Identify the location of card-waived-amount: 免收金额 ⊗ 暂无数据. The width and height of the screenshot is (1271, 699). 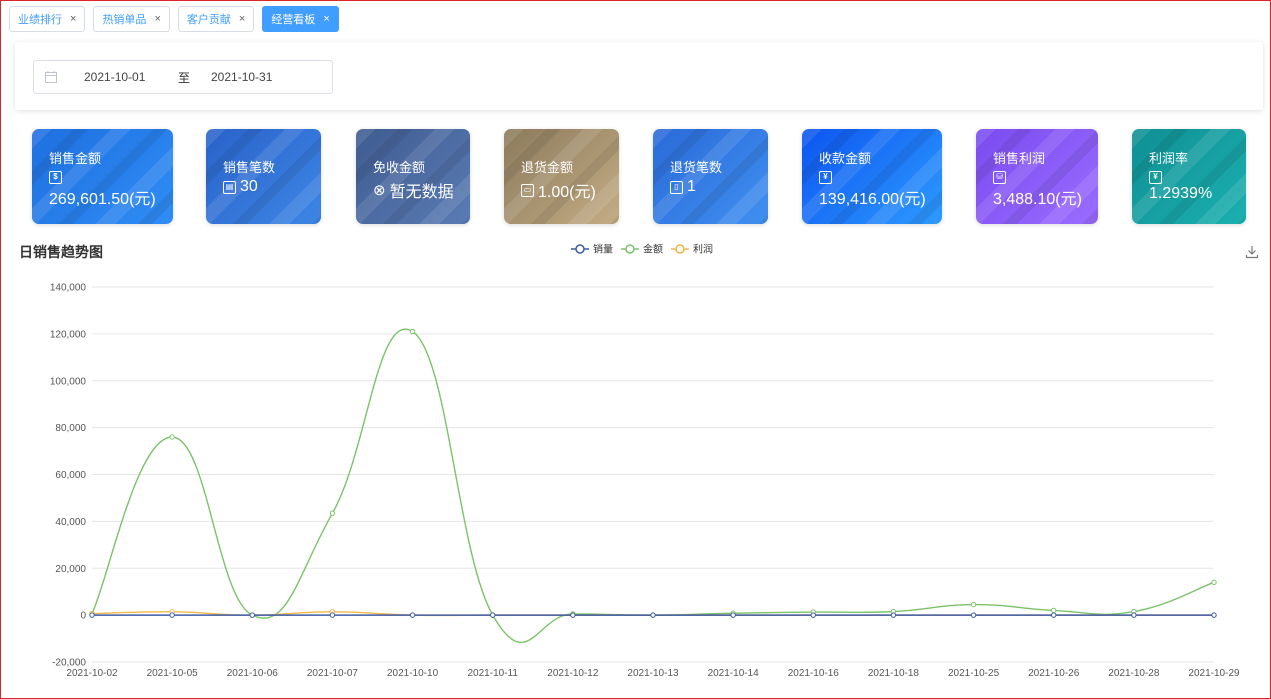
(413, 176).